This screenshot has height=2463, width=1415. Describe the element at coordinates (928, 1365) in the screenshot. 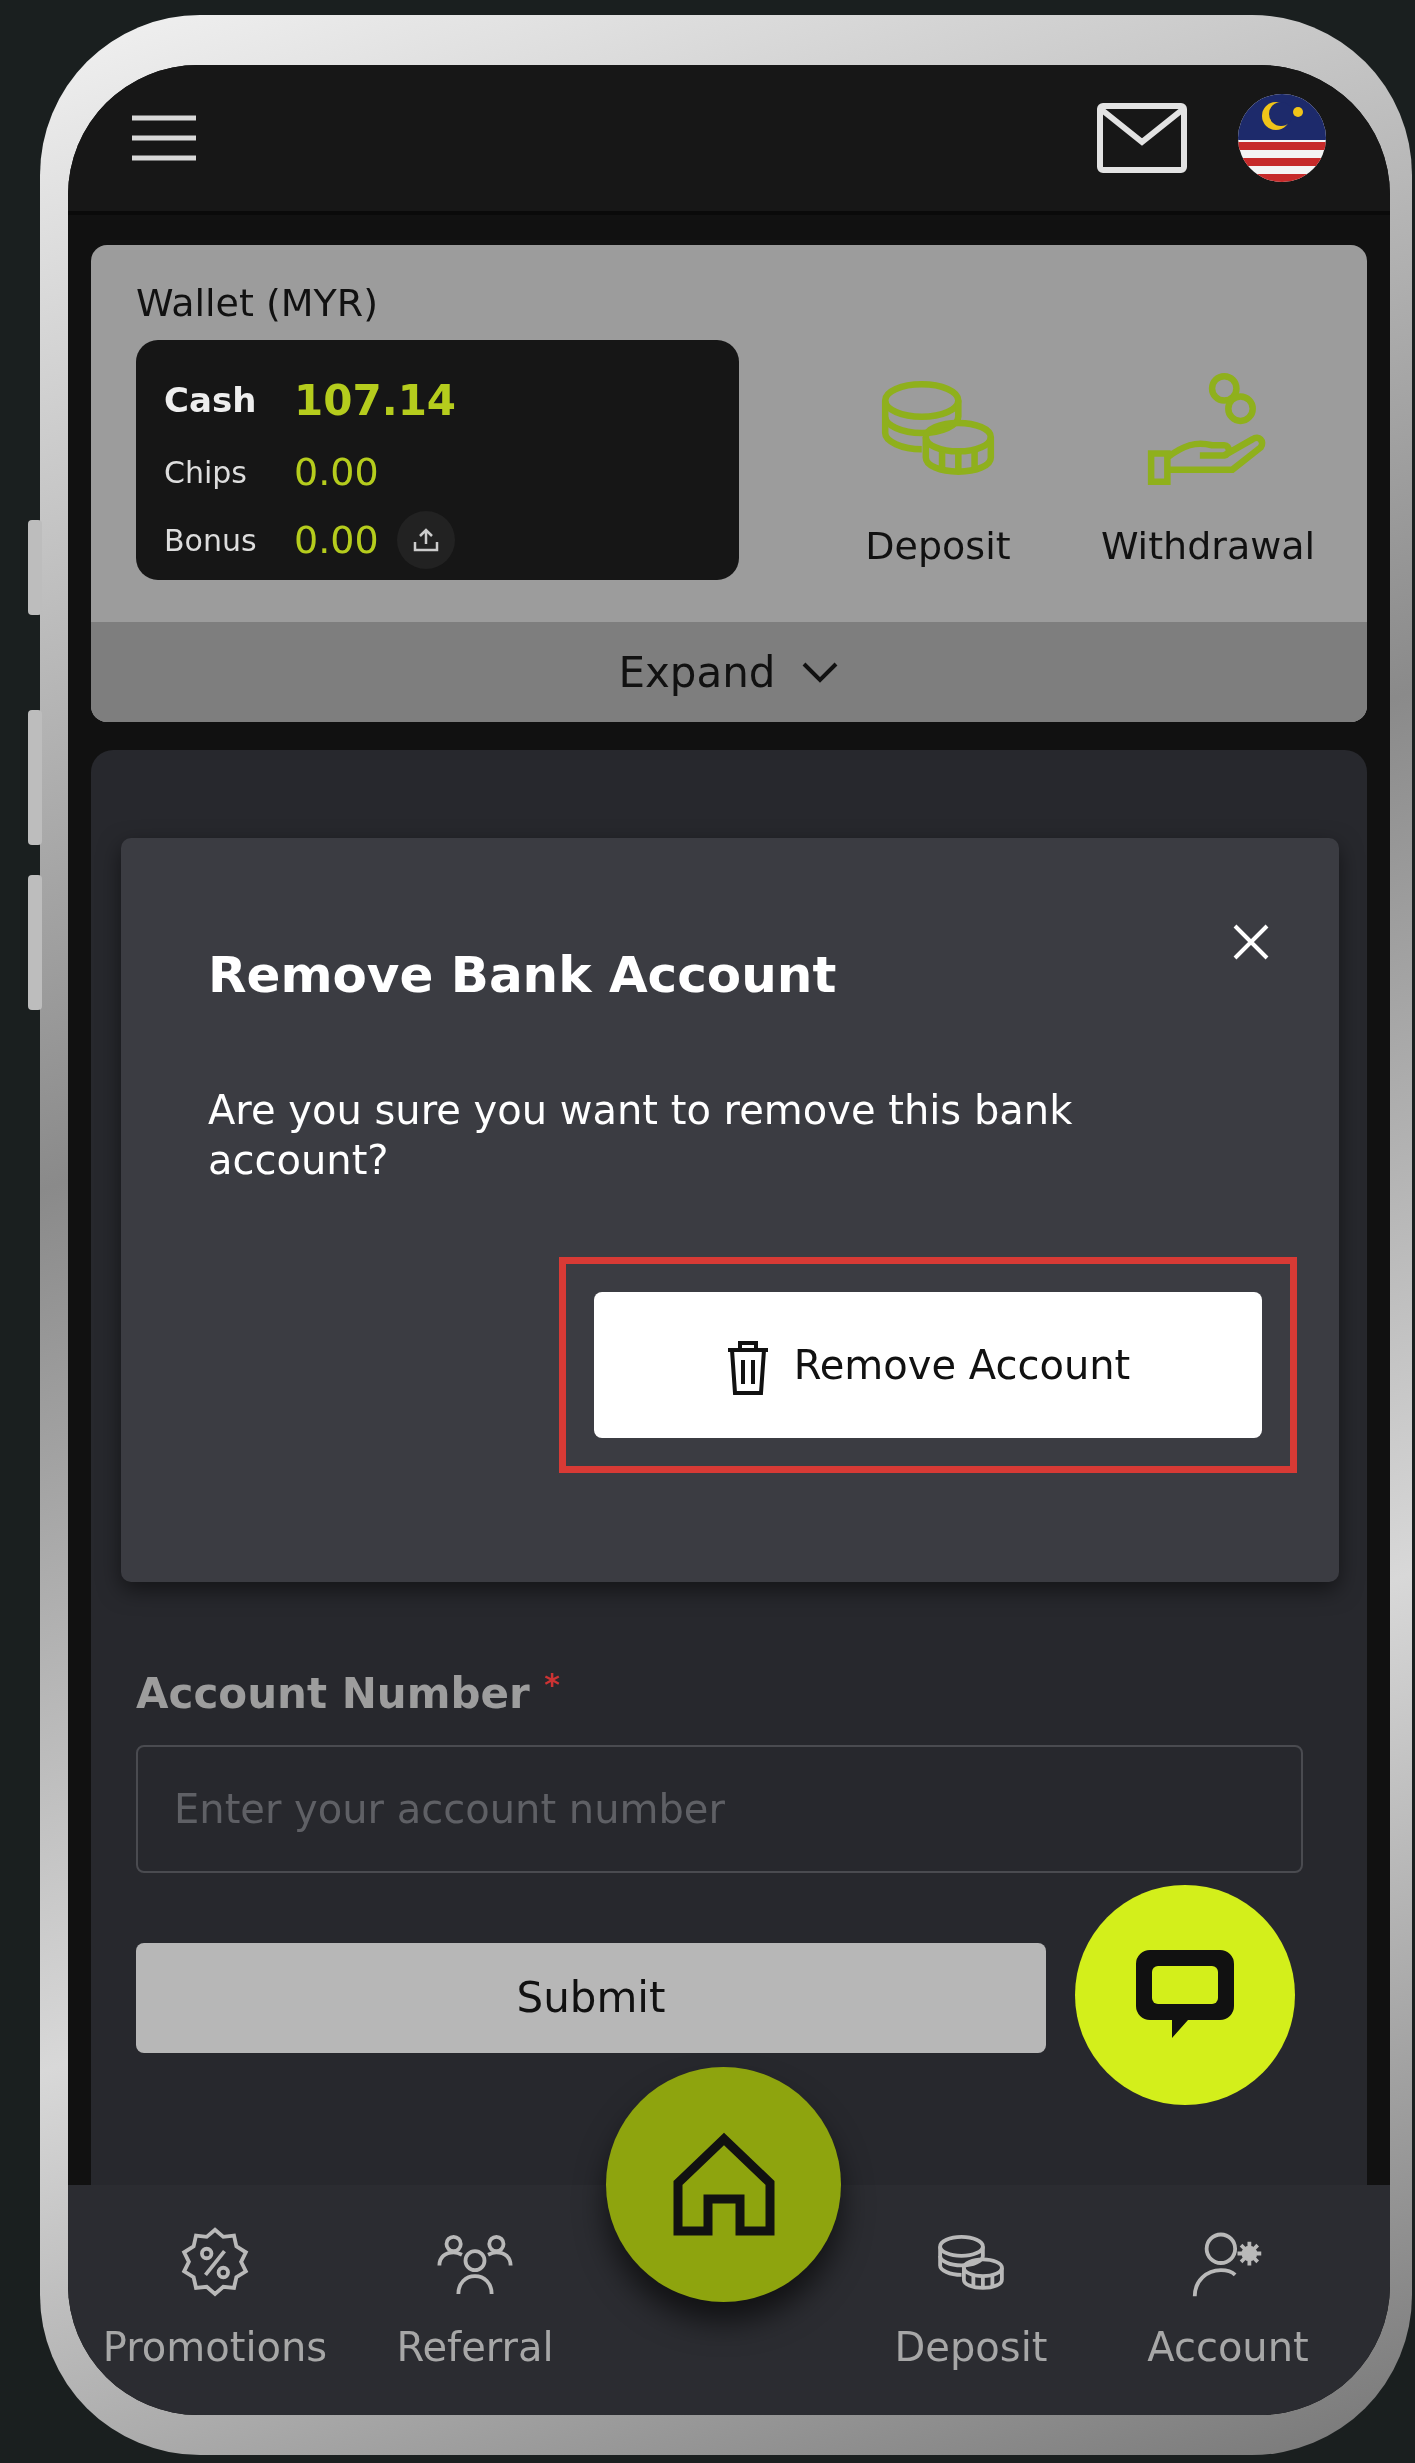

I see `remove-account-button: Remove Account` at that location.